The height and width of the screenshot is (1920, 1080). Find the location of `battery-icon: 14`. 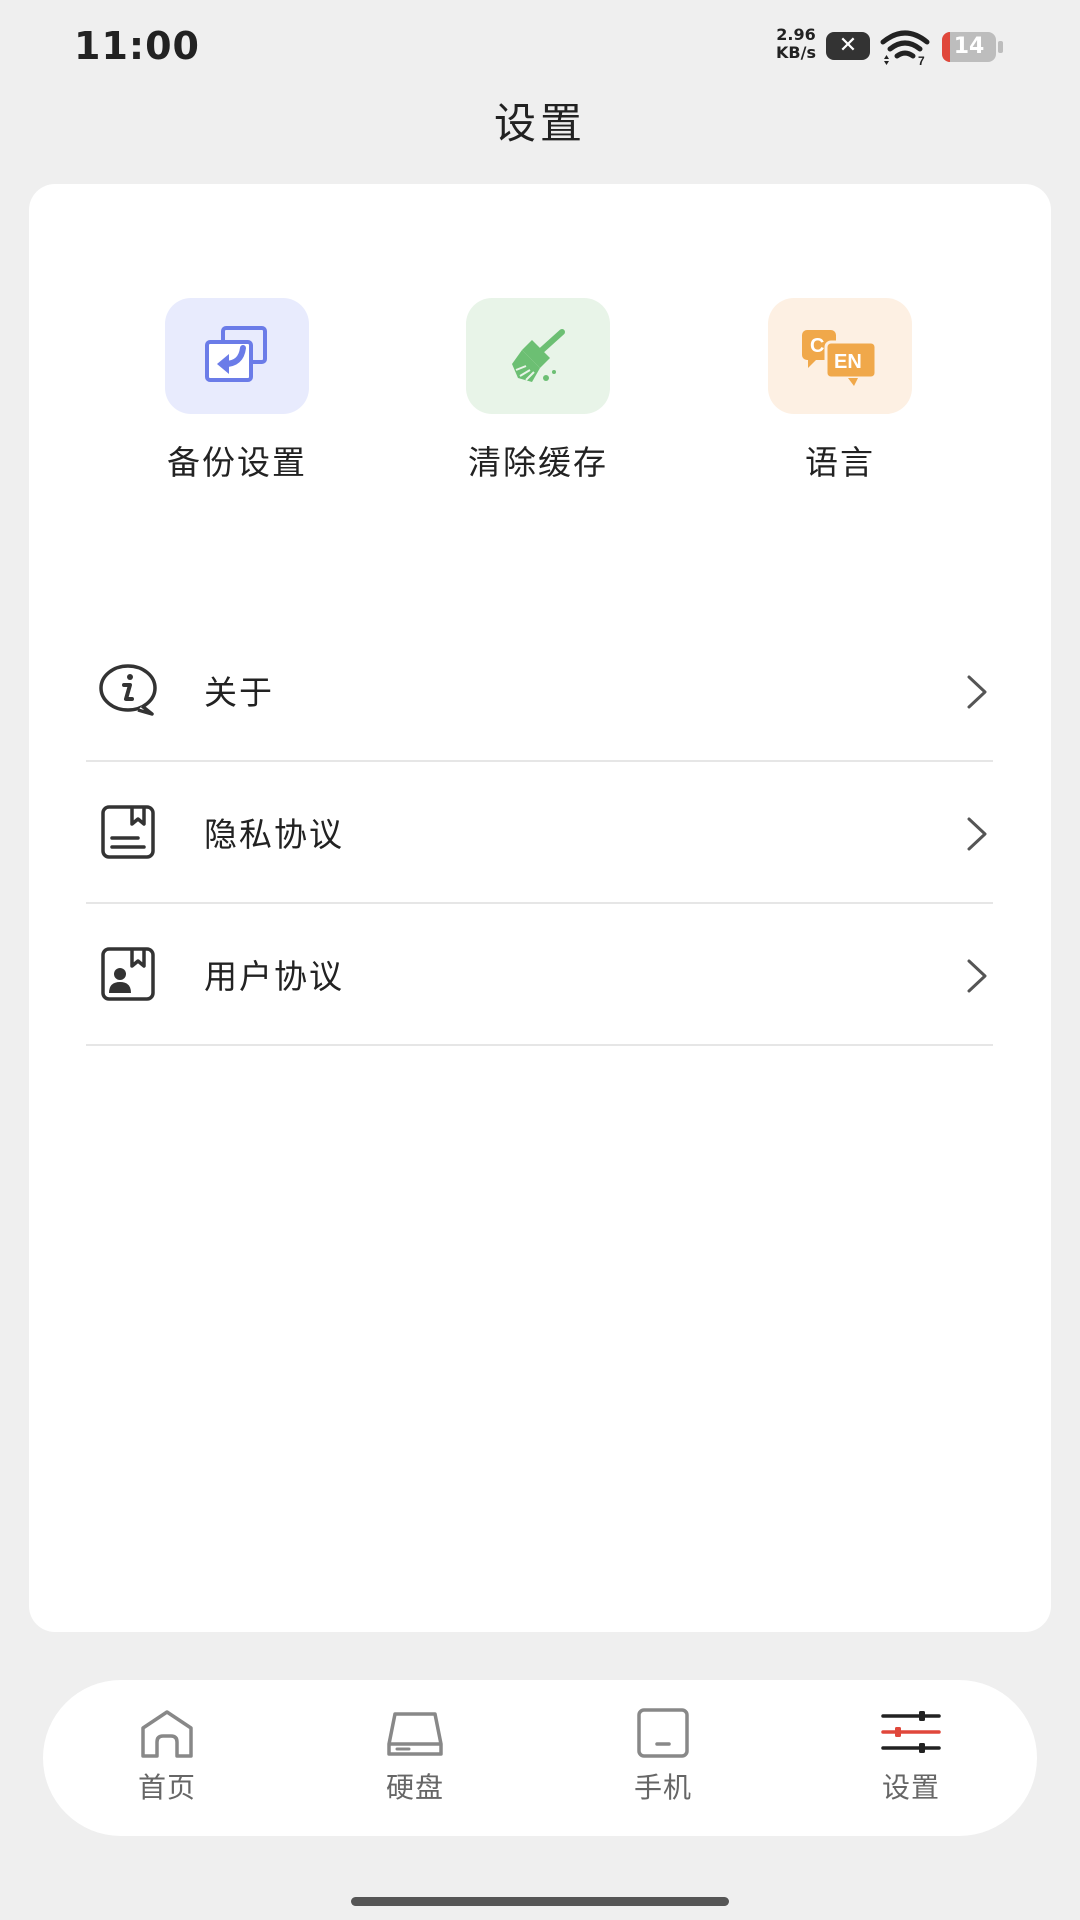

battery-icon: 14 is located at coordinates (973, 47).